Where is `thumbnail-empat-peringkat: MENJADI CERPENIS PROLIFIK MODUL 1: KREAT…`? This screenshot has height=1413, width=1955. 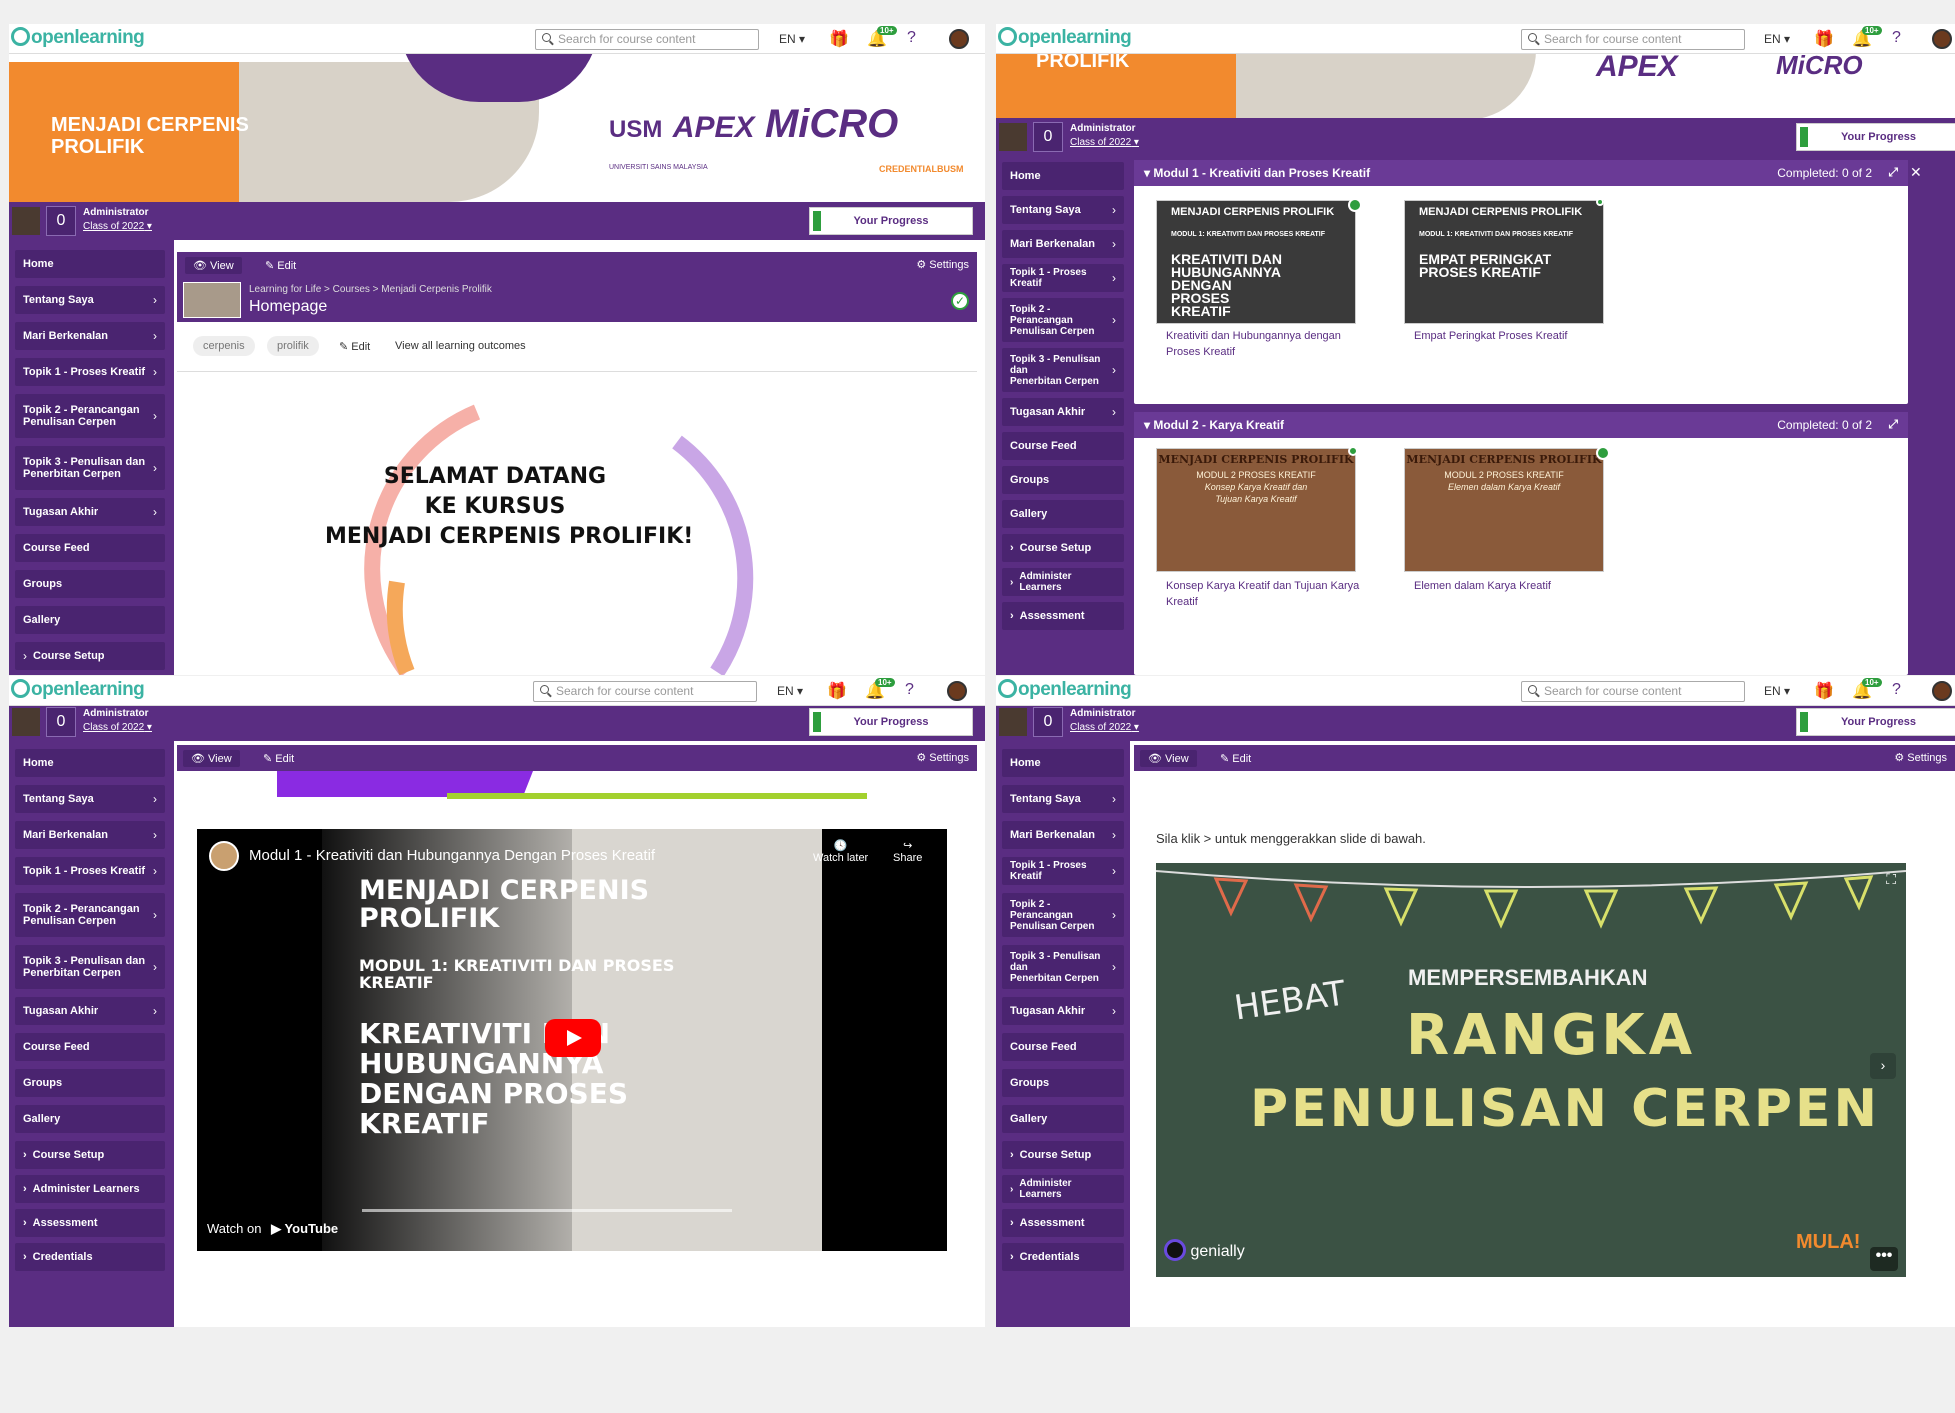 thumbnail-empat-peringkat: MENJADI CERPENIS PROLIFIK MODUL 1: KREAT… is located at coordinates (1504, 262).